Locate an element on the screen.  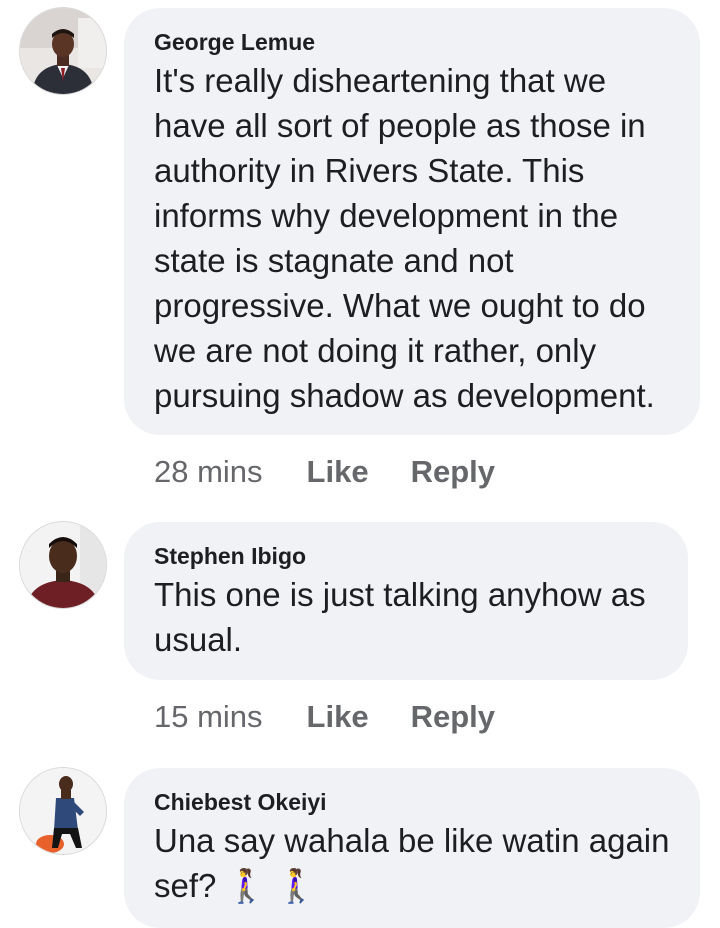
comment-author: Stephen Ibigo is located at coordinates (406, 556).